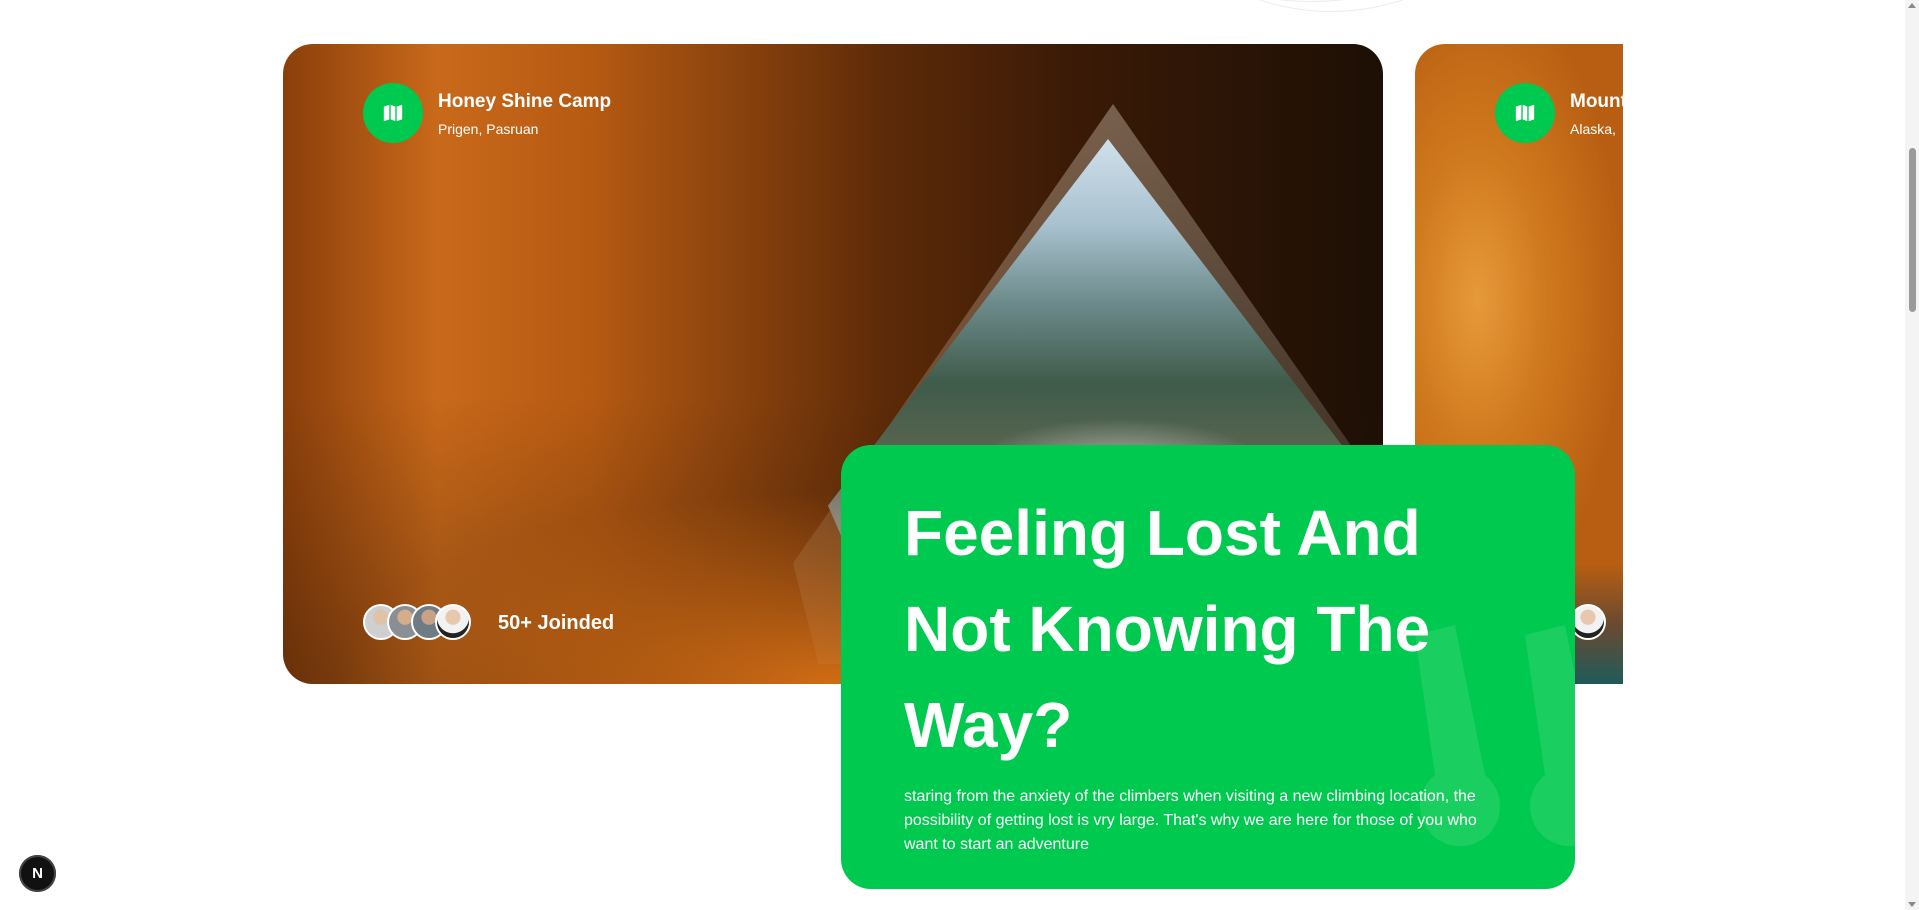  I want to click on scroll-down-arrow, so click(1912, 904).